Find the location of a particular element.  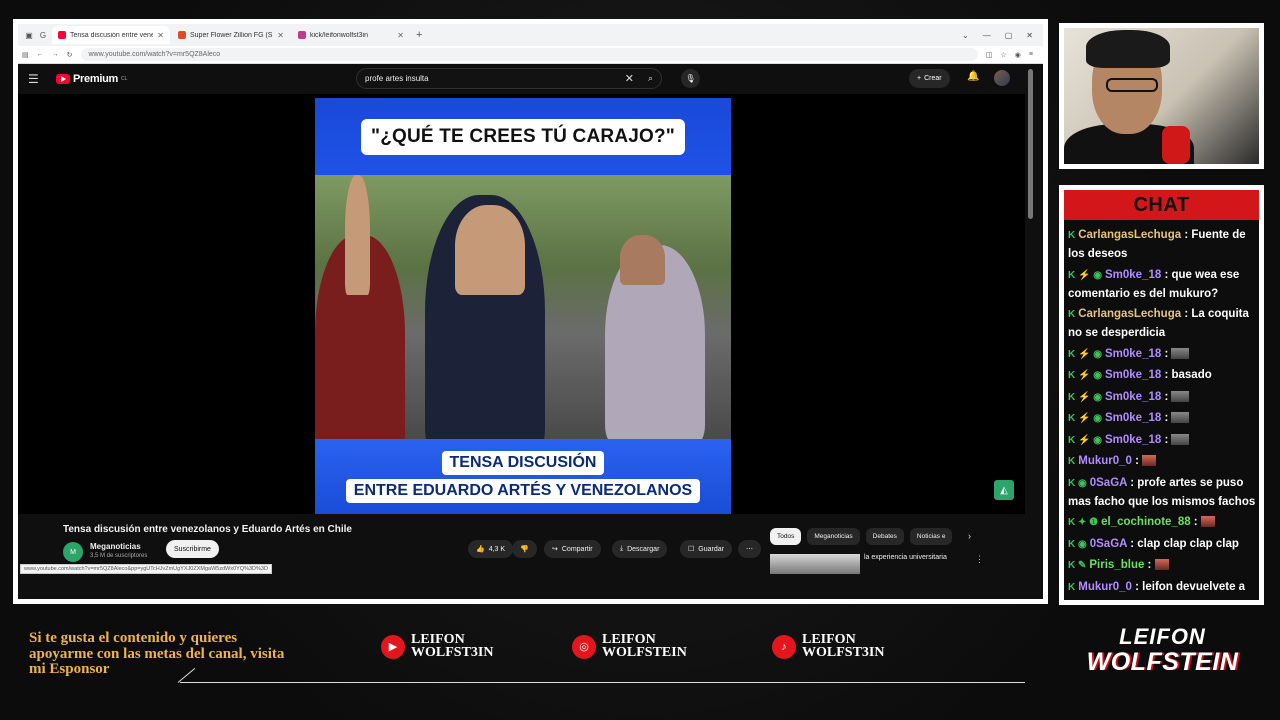

tab-search-icon: ⌄ is located at coordinates (965, 35).